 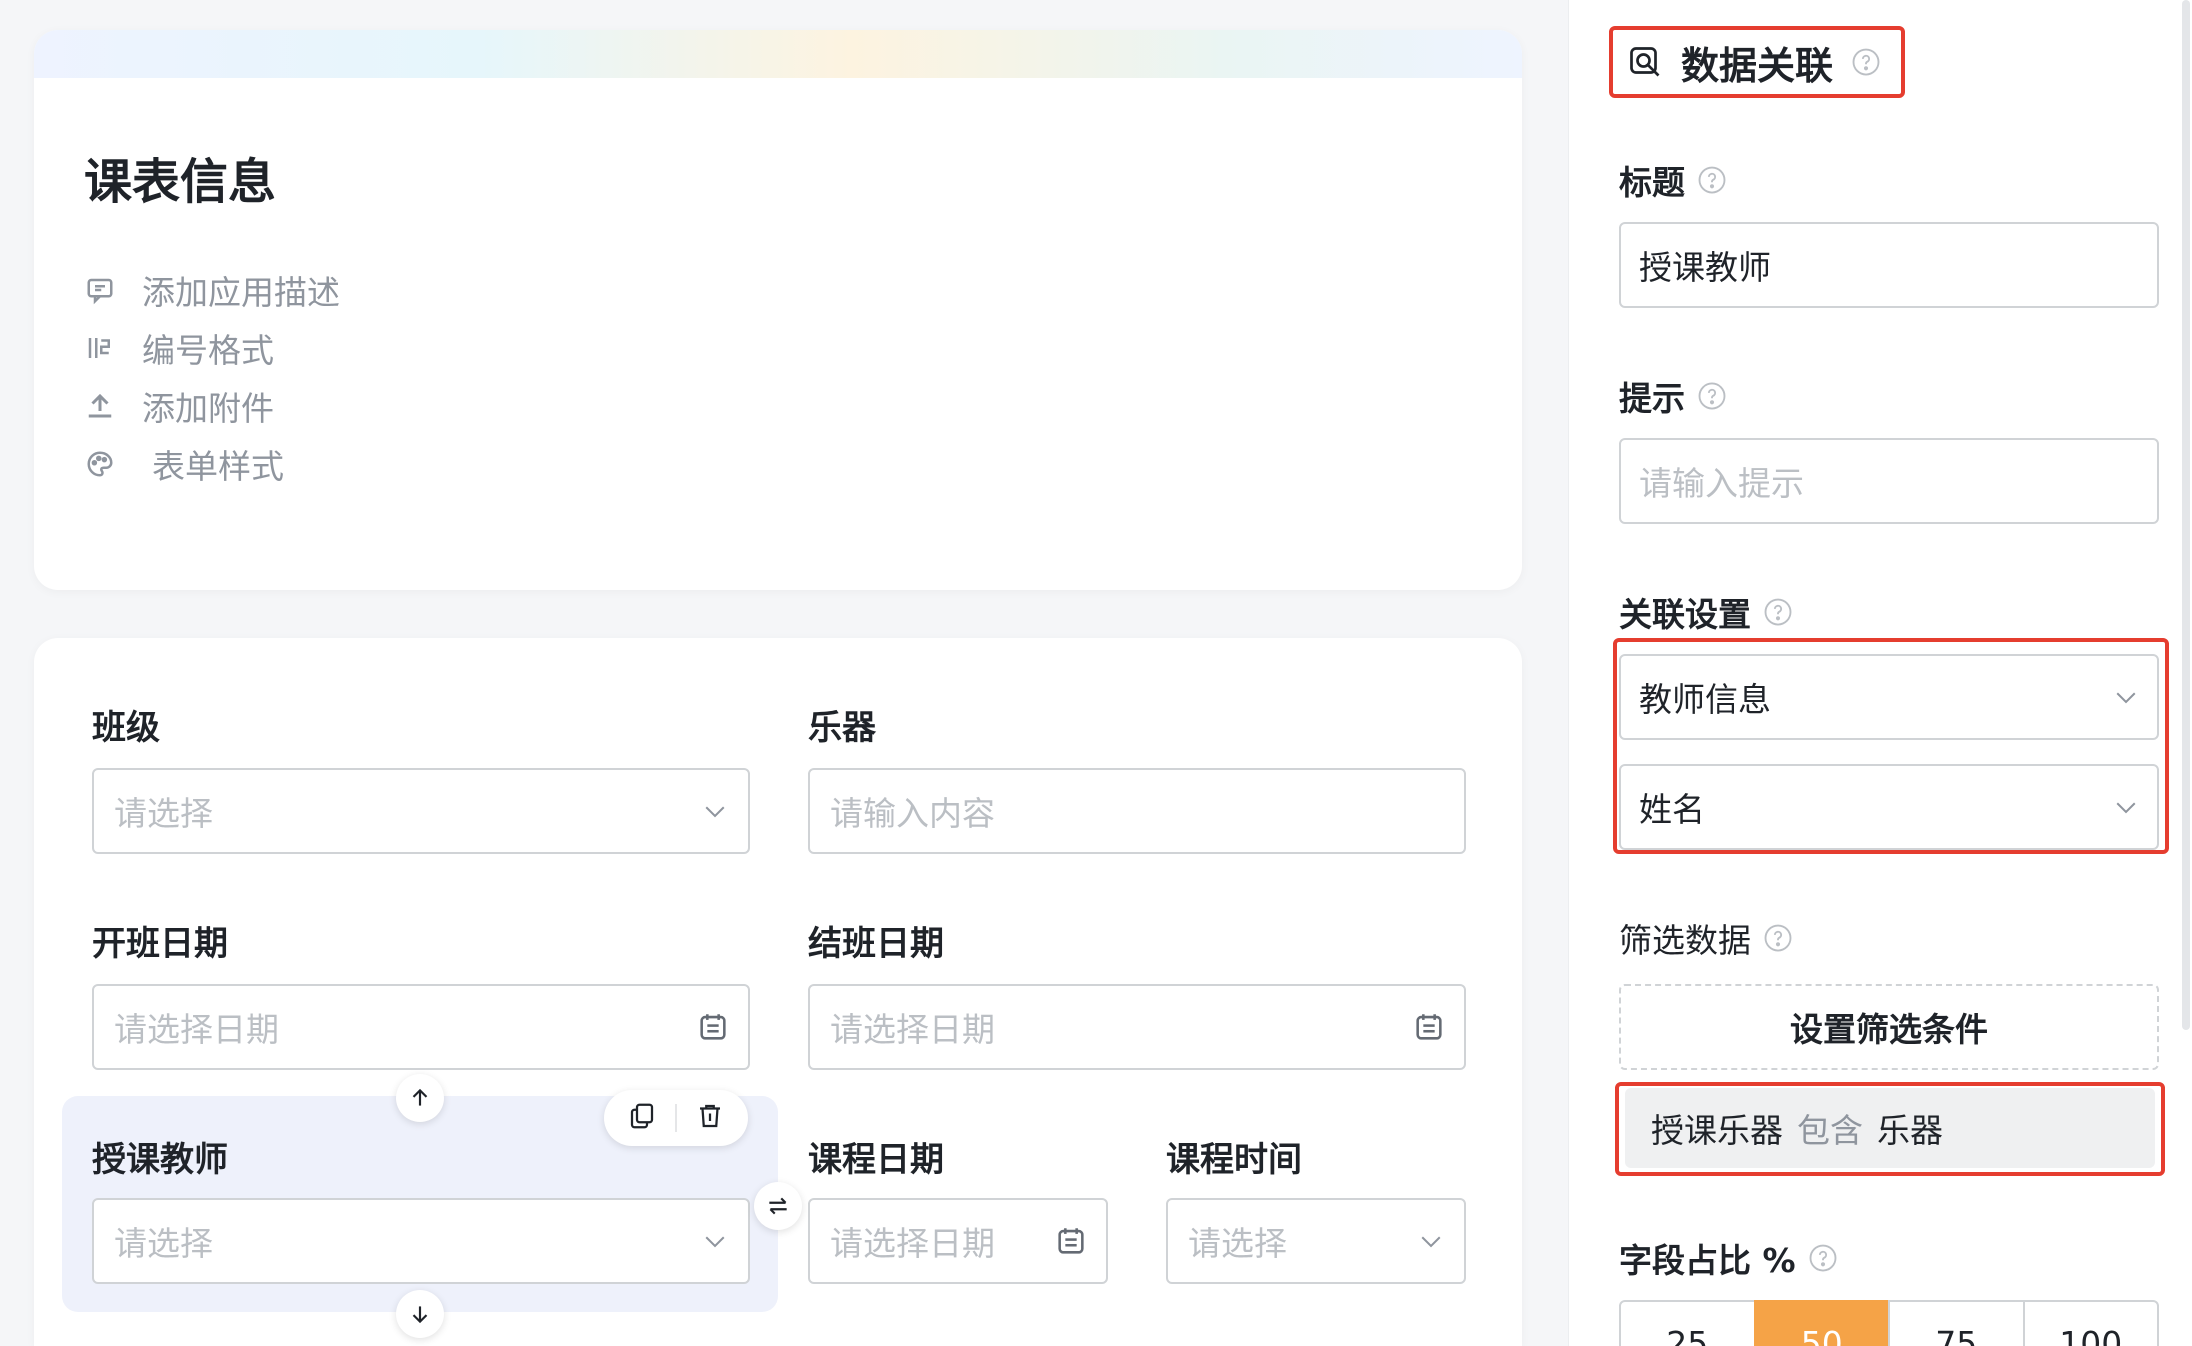 I want to click on course-date-label: 课程日期, so click(x=876, y=1160).